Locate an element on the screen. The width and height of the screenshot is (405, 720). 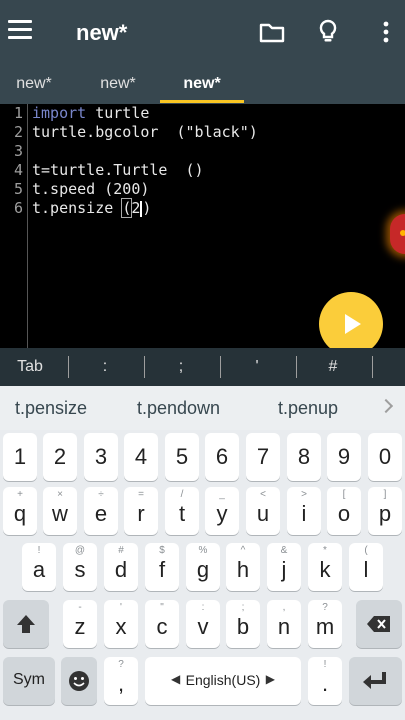
line-number: 5 is located at coordinates (18, 189).